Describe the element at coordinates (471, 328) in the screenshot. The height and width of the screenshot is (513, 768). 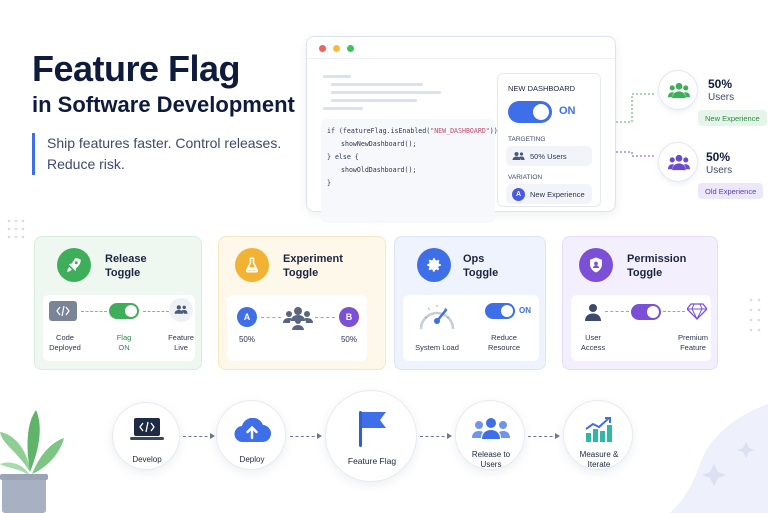
I see `card-illustration: System Load ON Reduce Resource` at that location.